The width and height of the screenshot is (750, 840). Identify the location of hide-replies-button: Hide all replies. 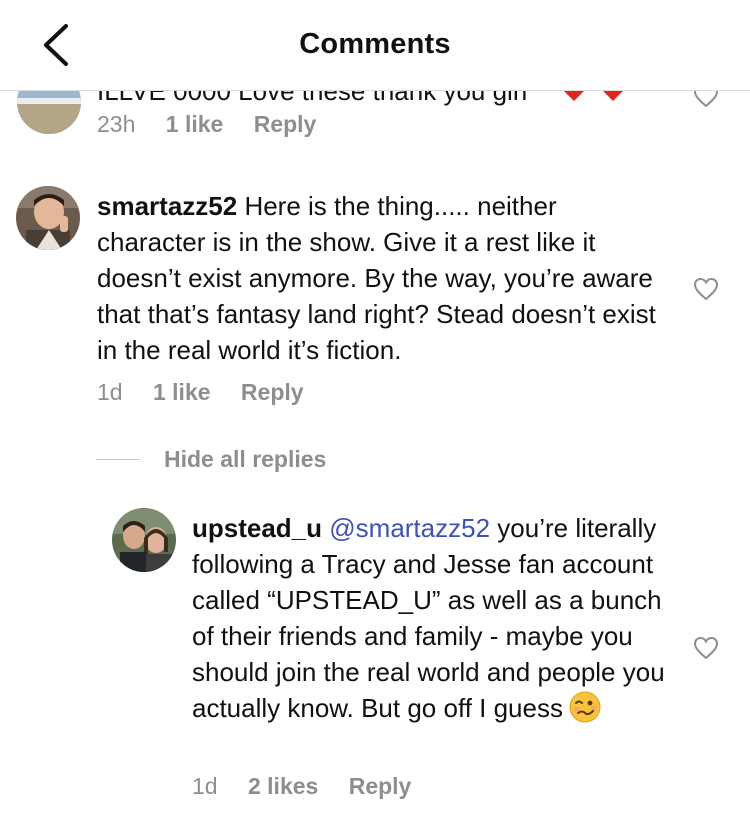
(245, 459).